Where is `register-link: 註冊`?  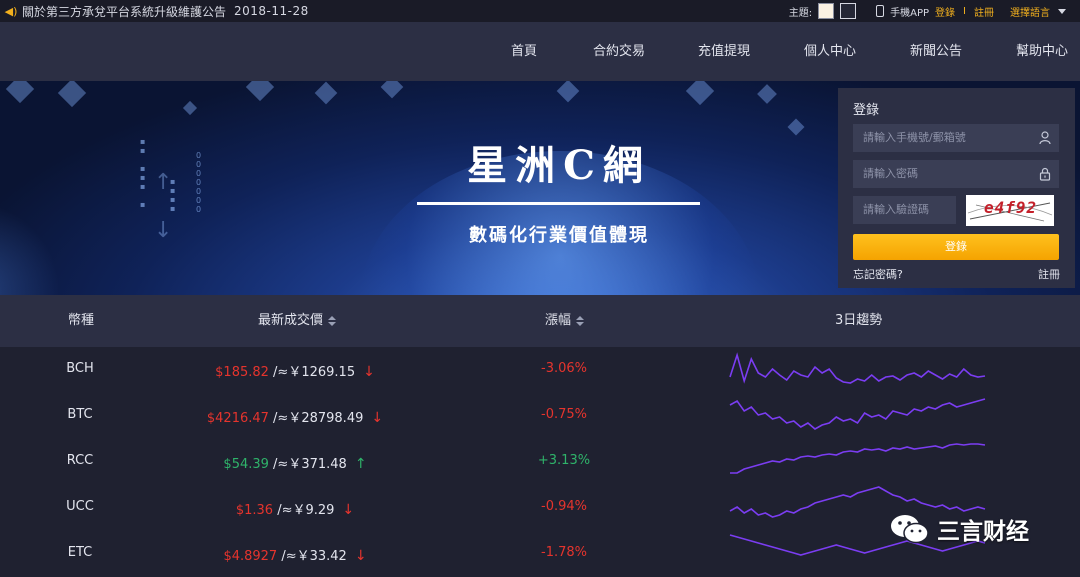 register-link: 註冊 is located at coordinates (1049, 274).